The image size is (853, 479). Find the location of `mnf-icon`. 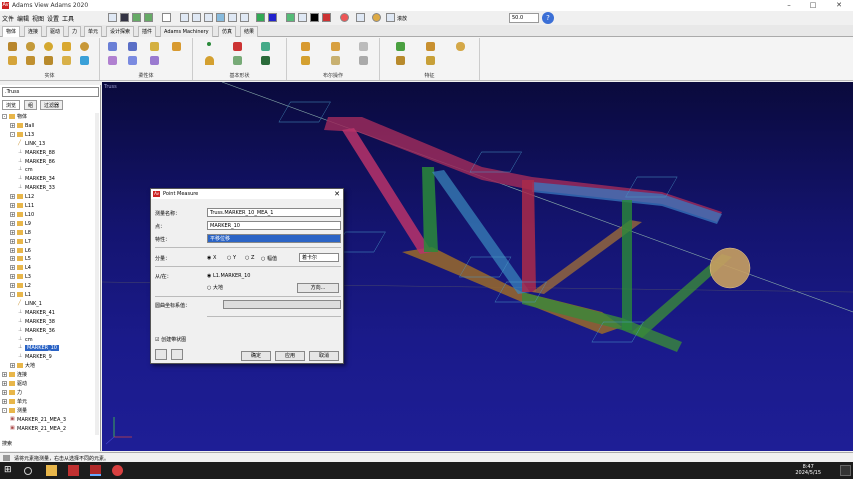

mnf-icon is located at coordinates (132, 60).